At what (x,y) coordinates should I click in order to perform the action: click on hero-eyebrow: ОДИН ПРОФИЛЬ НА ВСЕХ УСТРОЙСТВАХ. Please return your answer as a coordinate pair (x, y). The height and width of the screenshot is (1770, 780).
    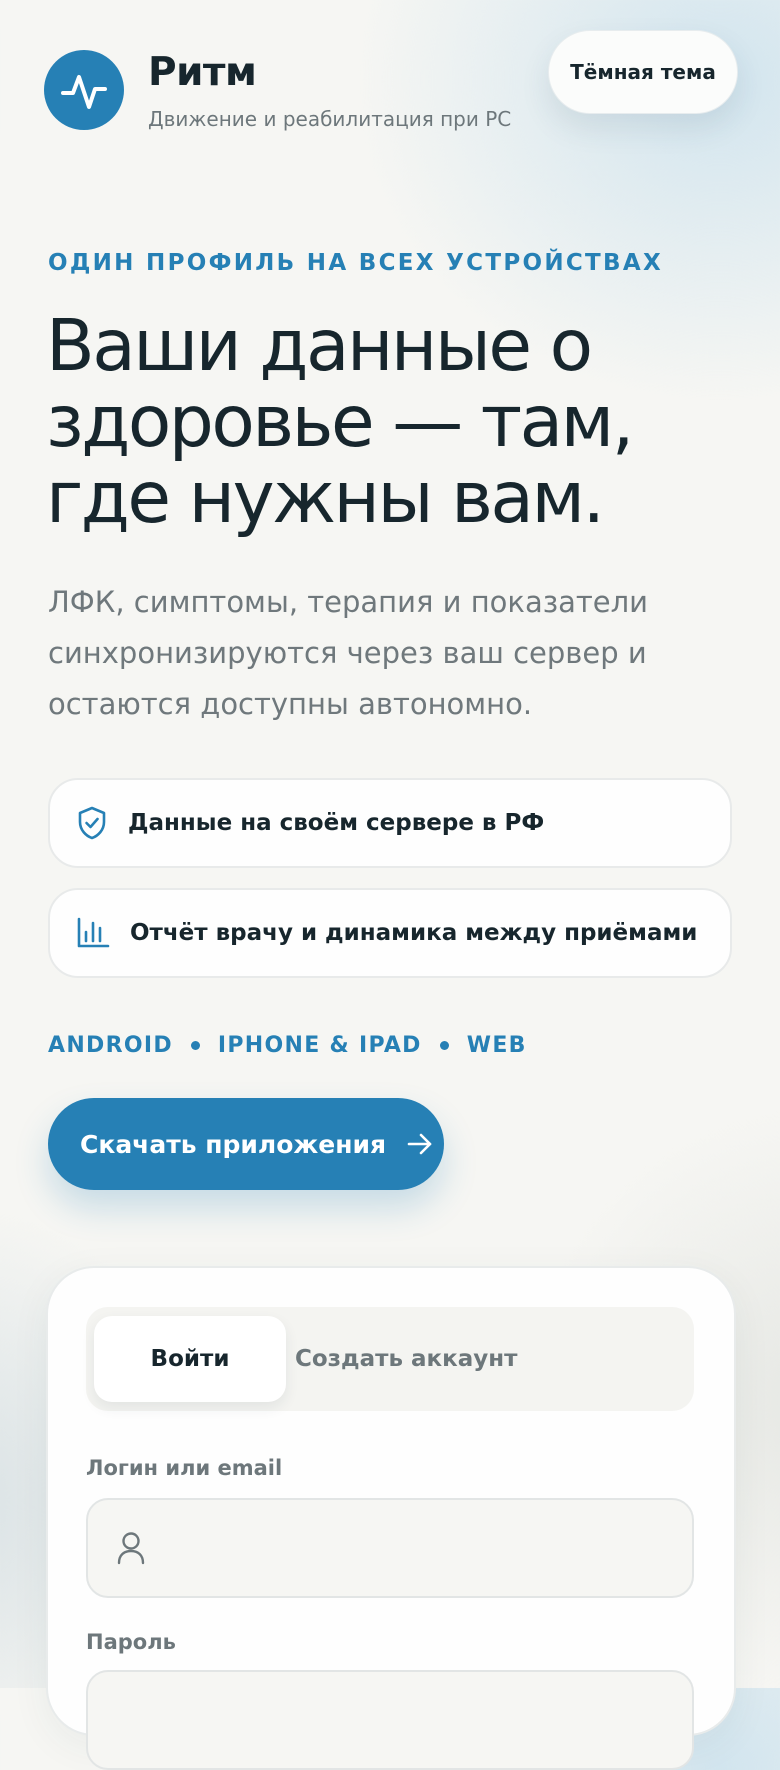
    Looking at the image, I should click on (356, 263).